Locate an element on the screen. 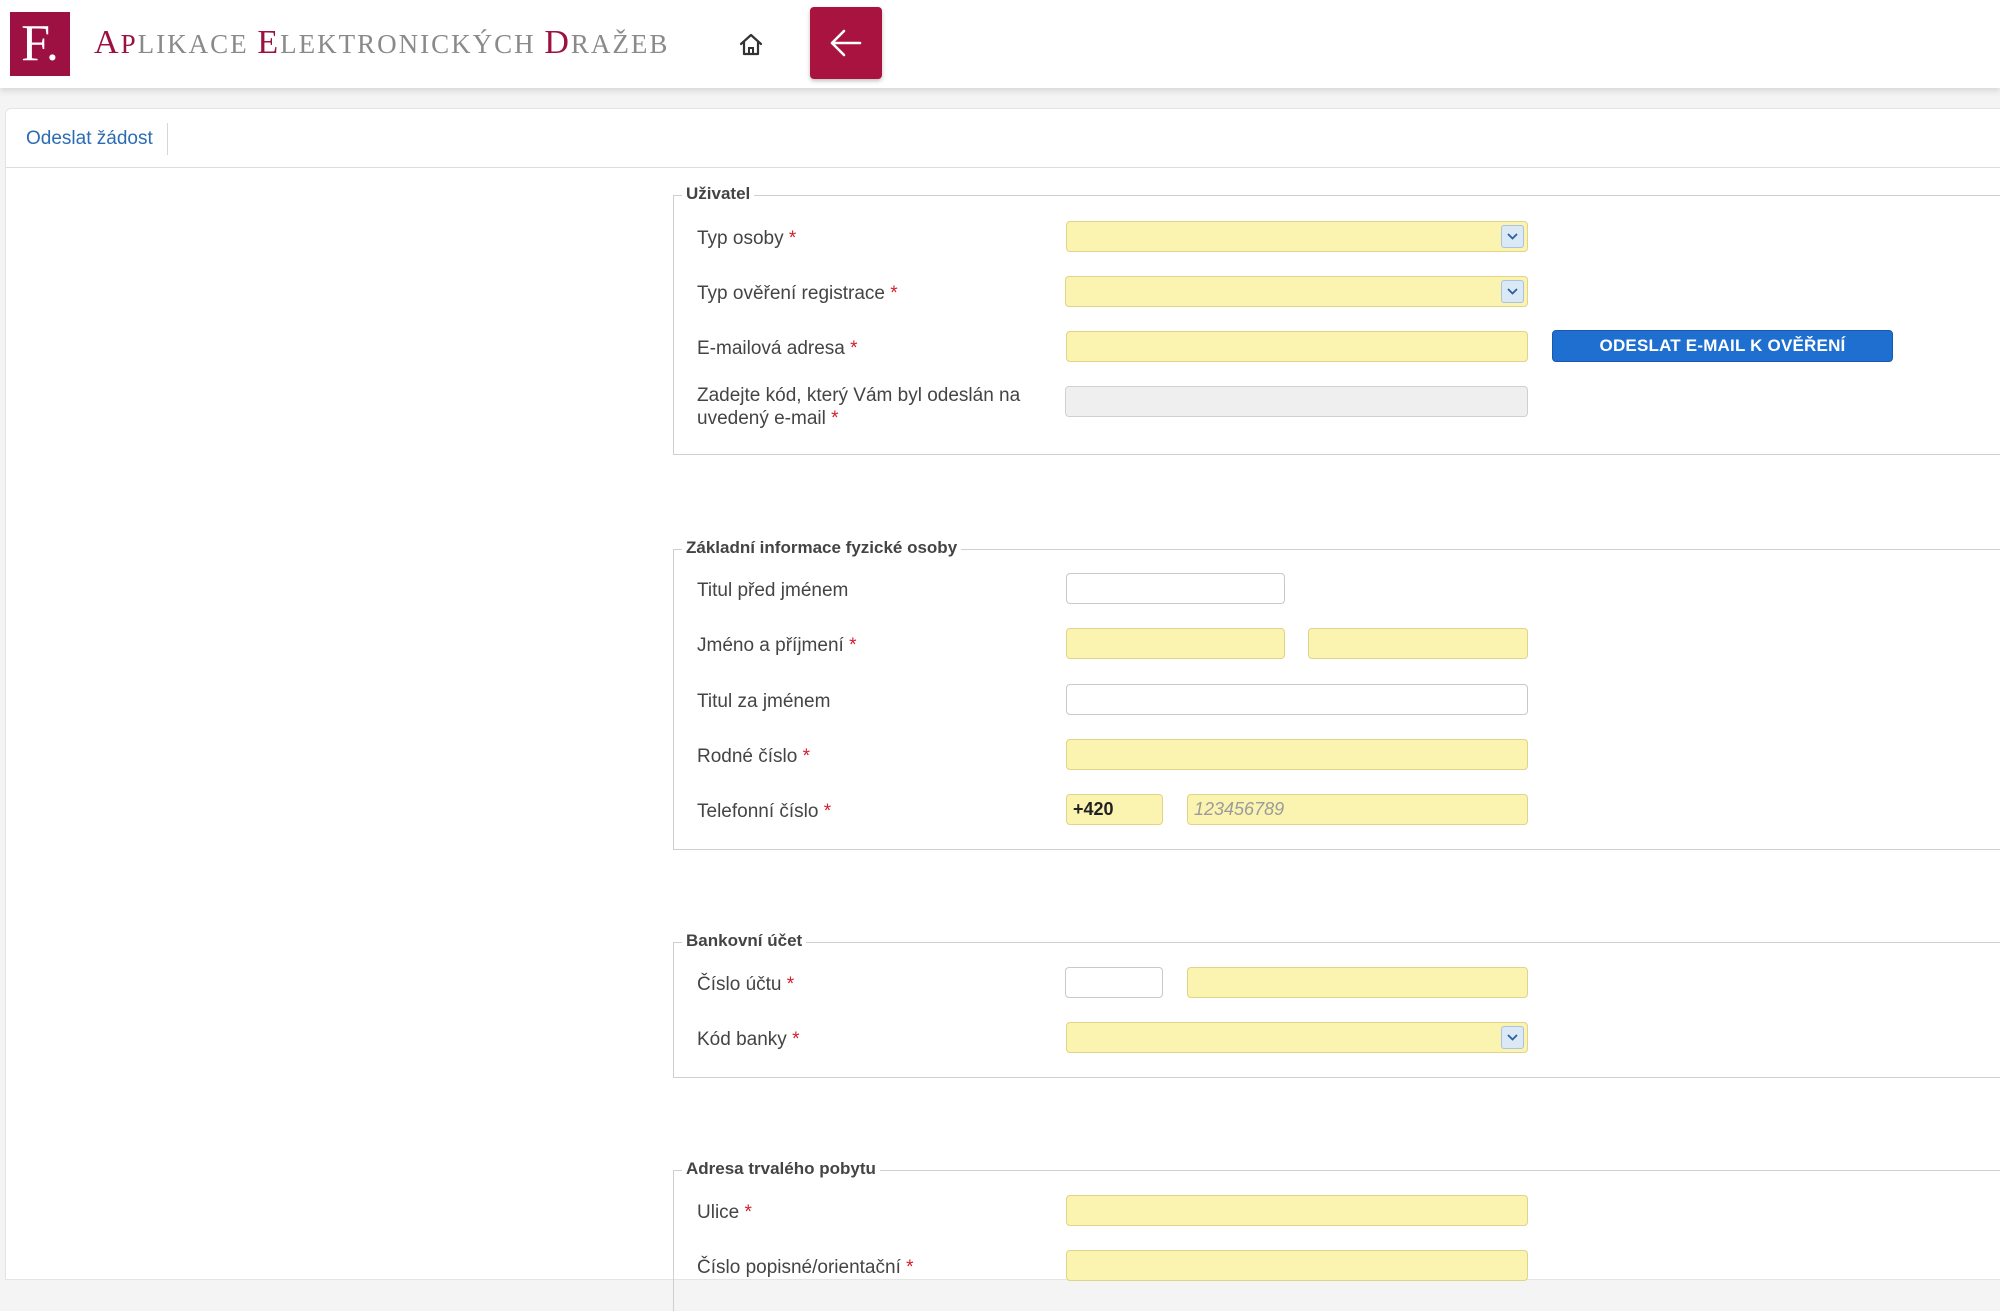  title-after-field is located at coordinates (1297, 699).